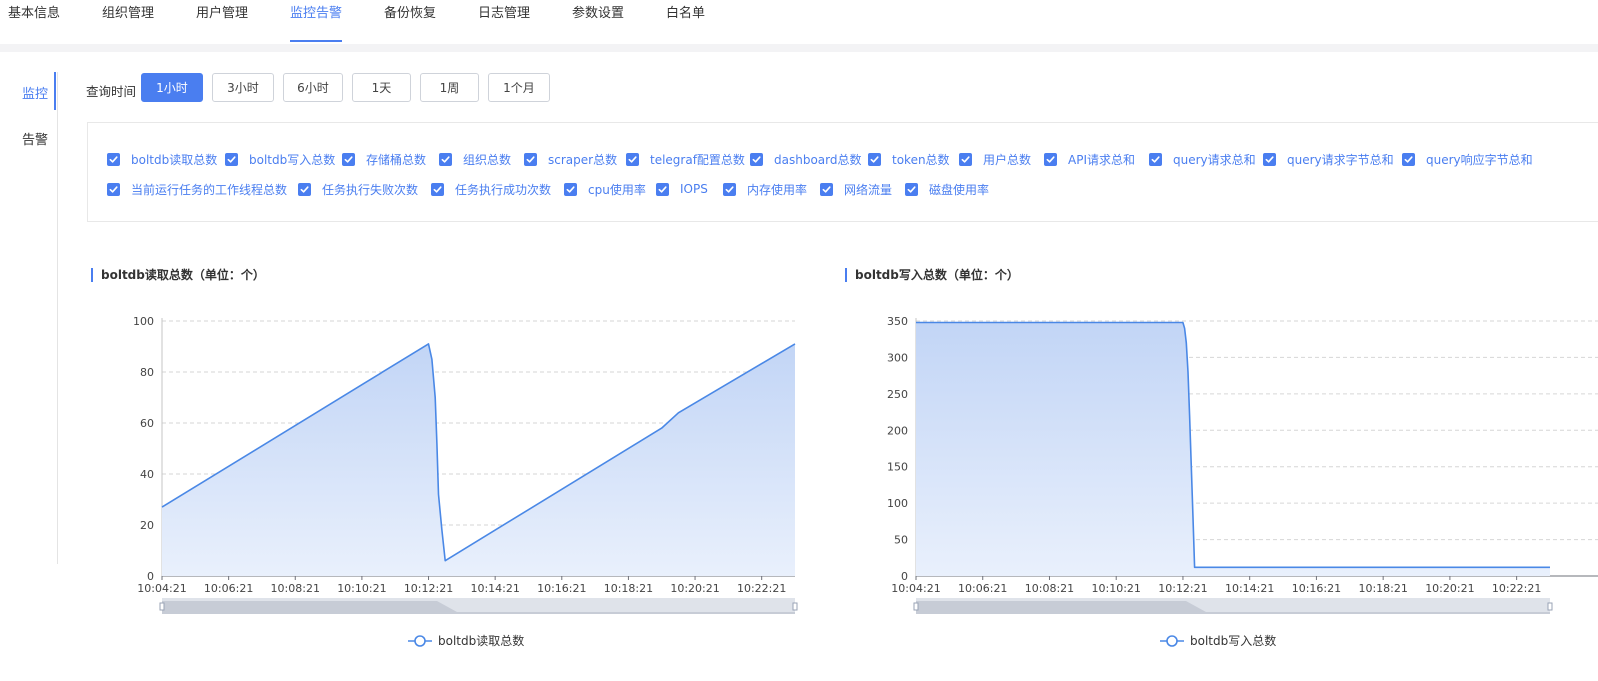 Image resolution: width=1598 pixels, height=681 pixels. Describe the element at coordinates (897, 321) in the screenshot. I see `y-tick-label: 350` at that location.